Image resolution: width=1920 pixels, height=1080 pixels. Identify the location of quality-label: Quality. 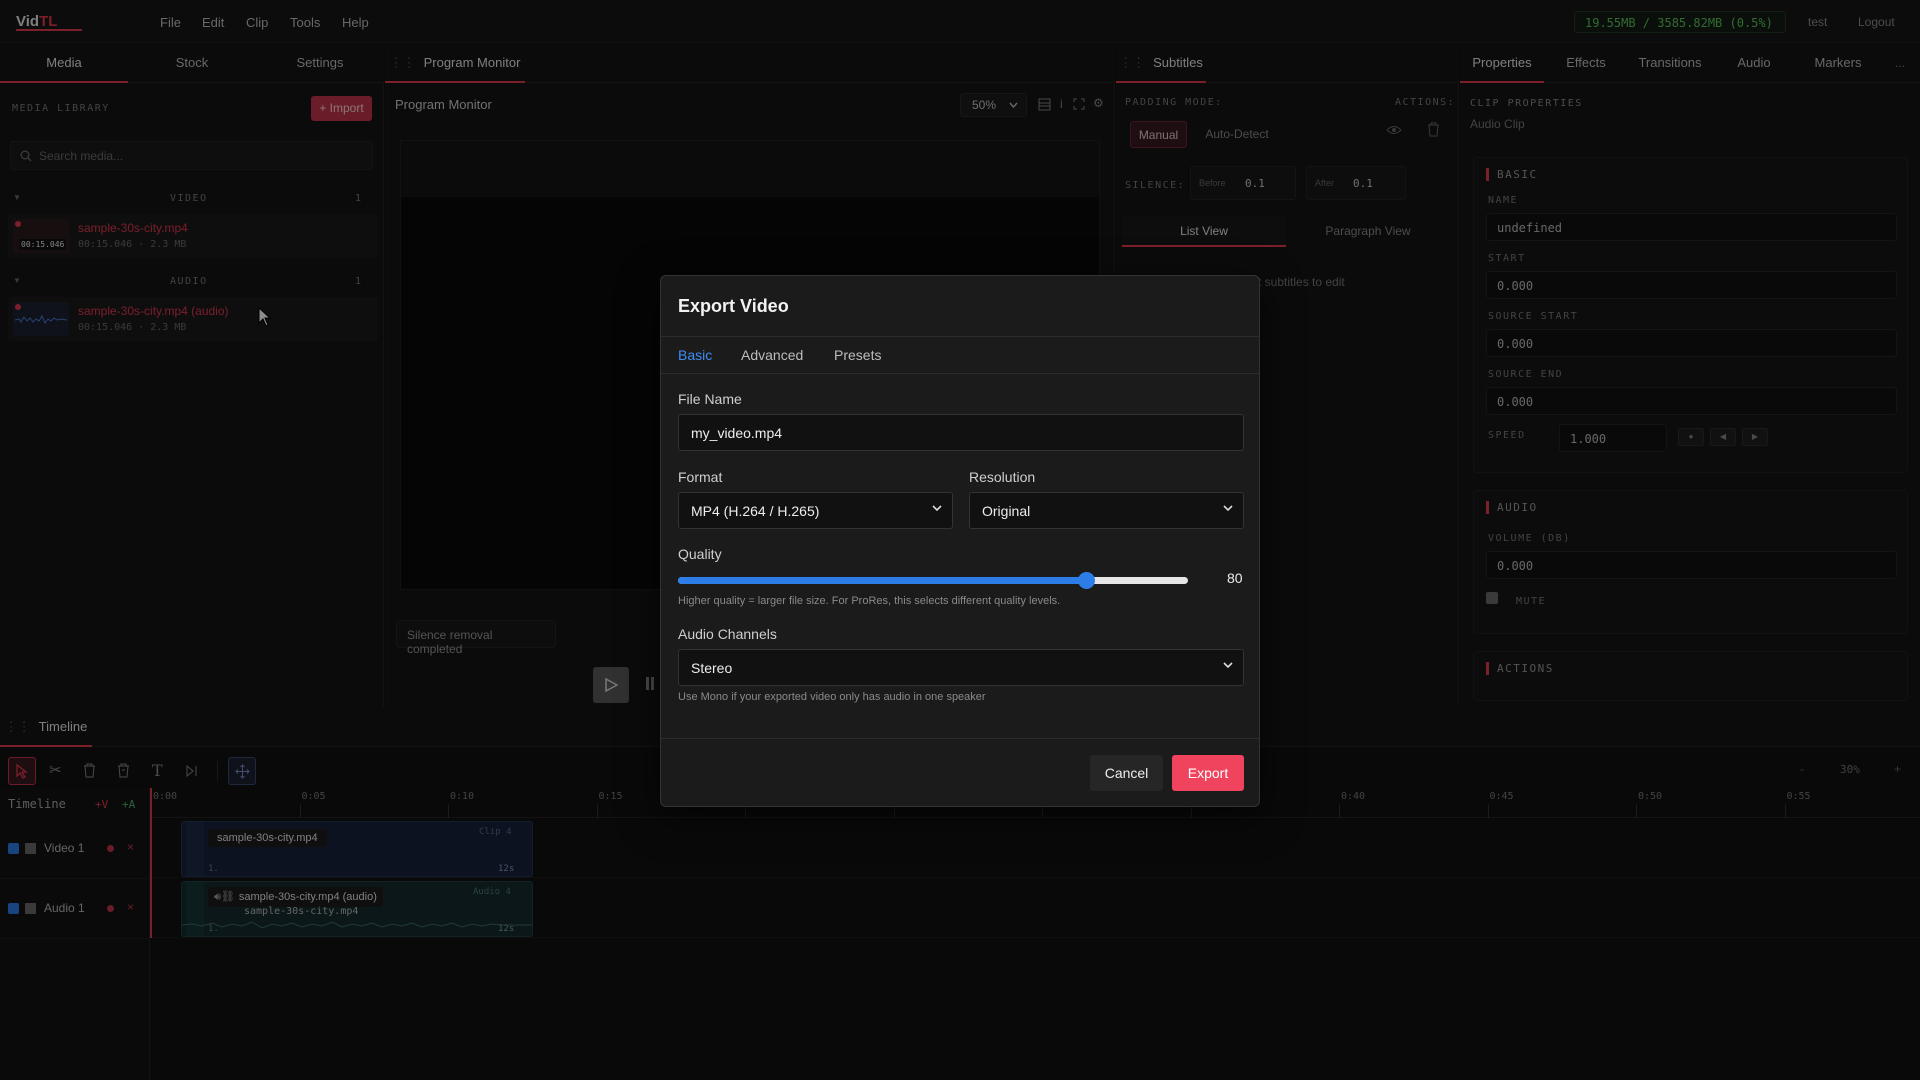
(700, 554).